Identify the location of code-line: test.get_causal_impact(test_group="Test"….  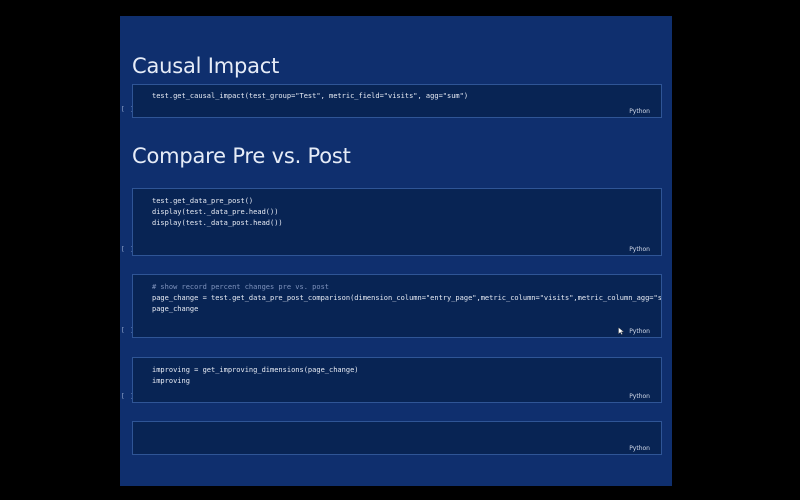
(310, 96).